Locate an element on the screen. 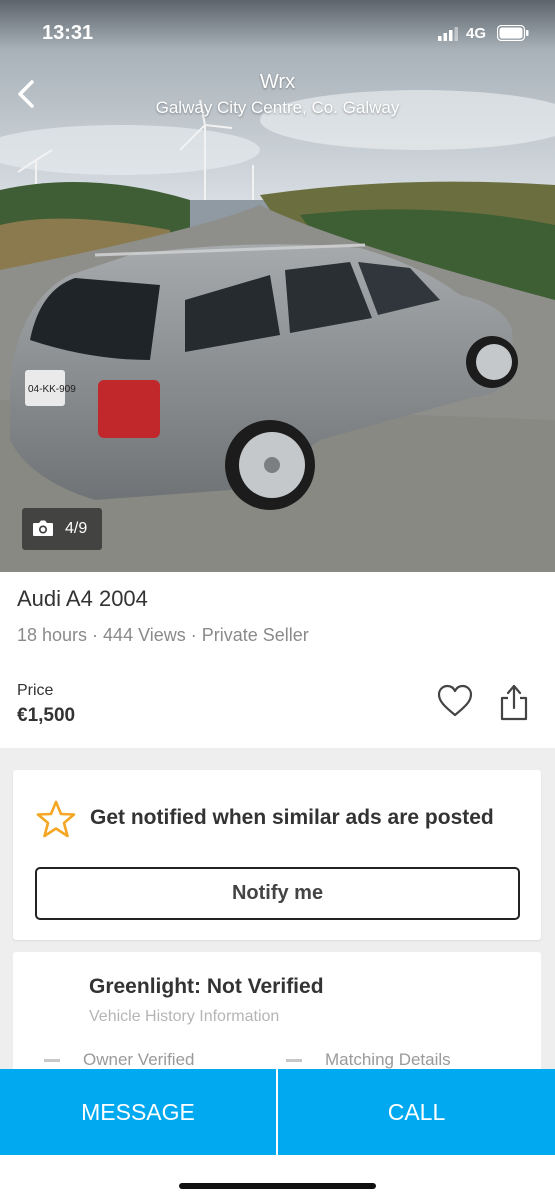  home-indicator is located at coordinates (277, 1186).